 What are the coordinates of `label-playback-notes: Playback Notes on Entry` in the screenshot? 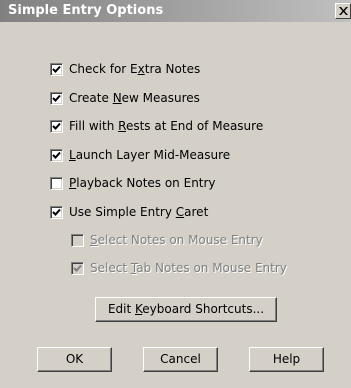 It's located at (142, 183).